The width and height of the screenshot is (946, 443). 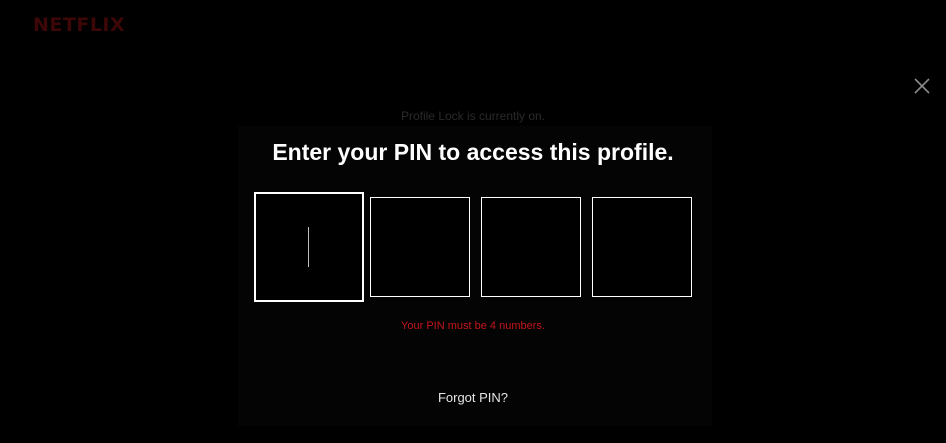 What do you see at coordinates (473, 152) in the screenshot?
I see `pin-prompt-title: Enter your PIN to access this profile.` at bounding box center [473, 152].